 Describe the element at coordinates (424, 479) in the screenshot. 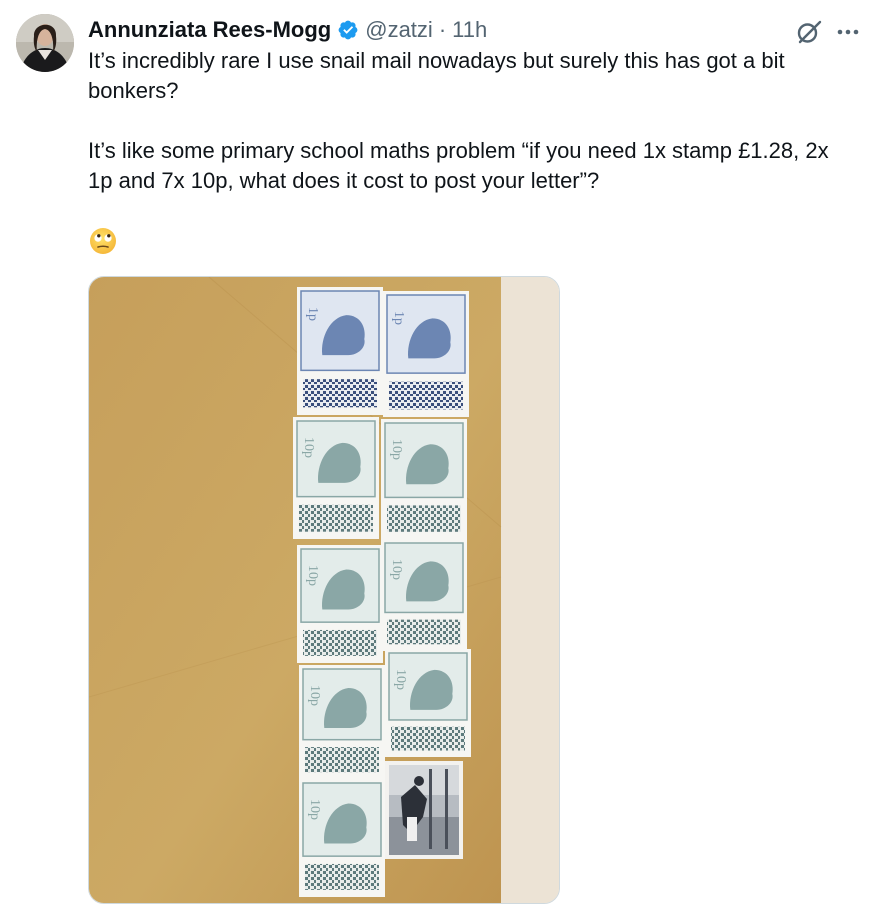

I see `stamp-7: 10p` at that location.